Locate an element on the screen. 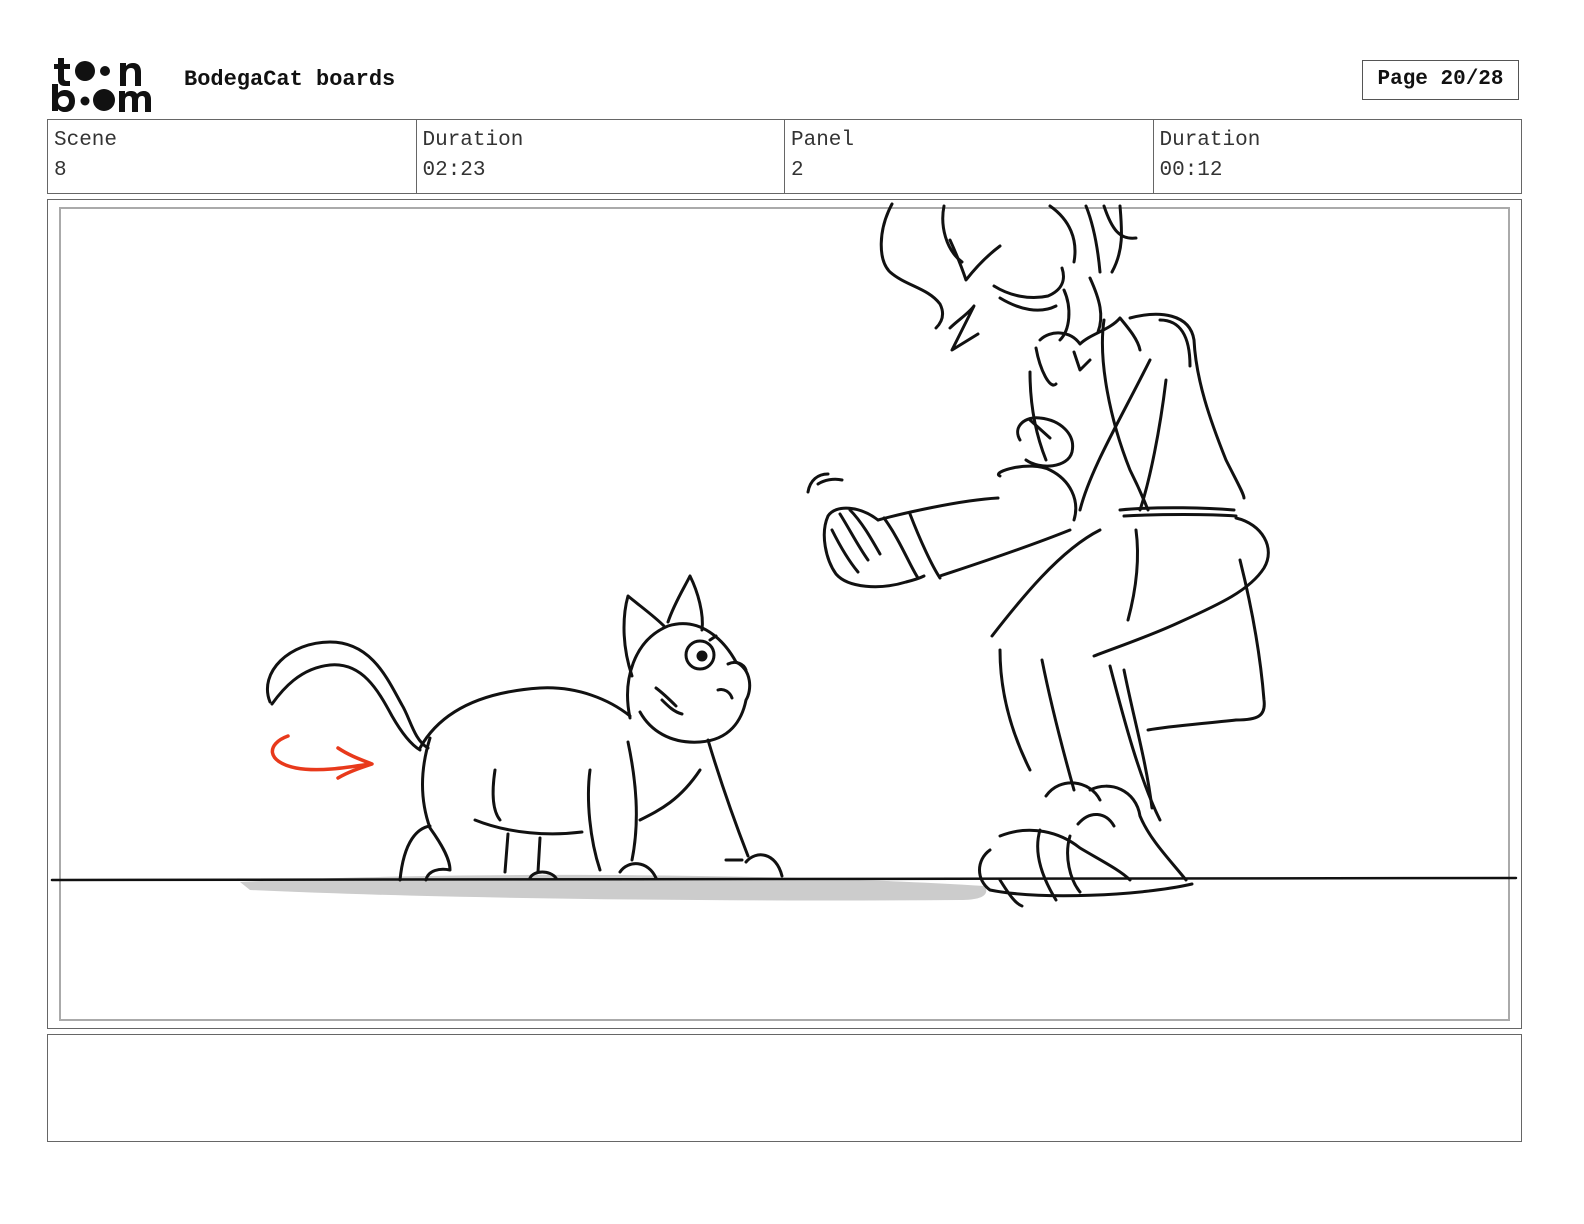 The width and height of the screenshot is (1584, 1224). ground-line is located at coordinates (784, 879).